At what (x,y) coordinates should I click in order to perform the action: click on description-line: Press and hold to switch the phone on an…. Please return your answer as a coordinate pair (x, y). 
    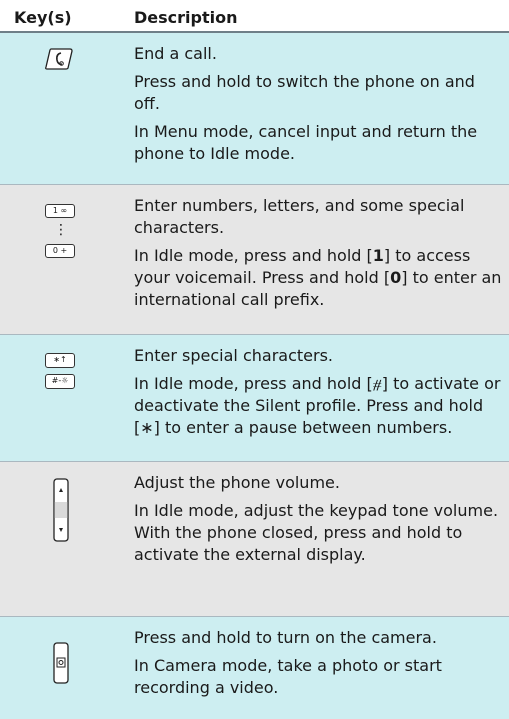
    Looking at the image, I should click on (304, 92).